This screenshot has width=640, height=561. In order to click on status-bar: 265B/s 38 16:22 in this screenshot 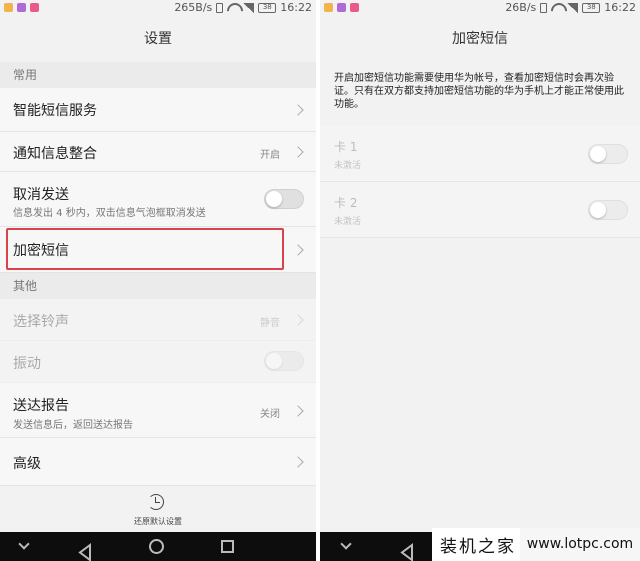, I will do `click(158, 8)`.